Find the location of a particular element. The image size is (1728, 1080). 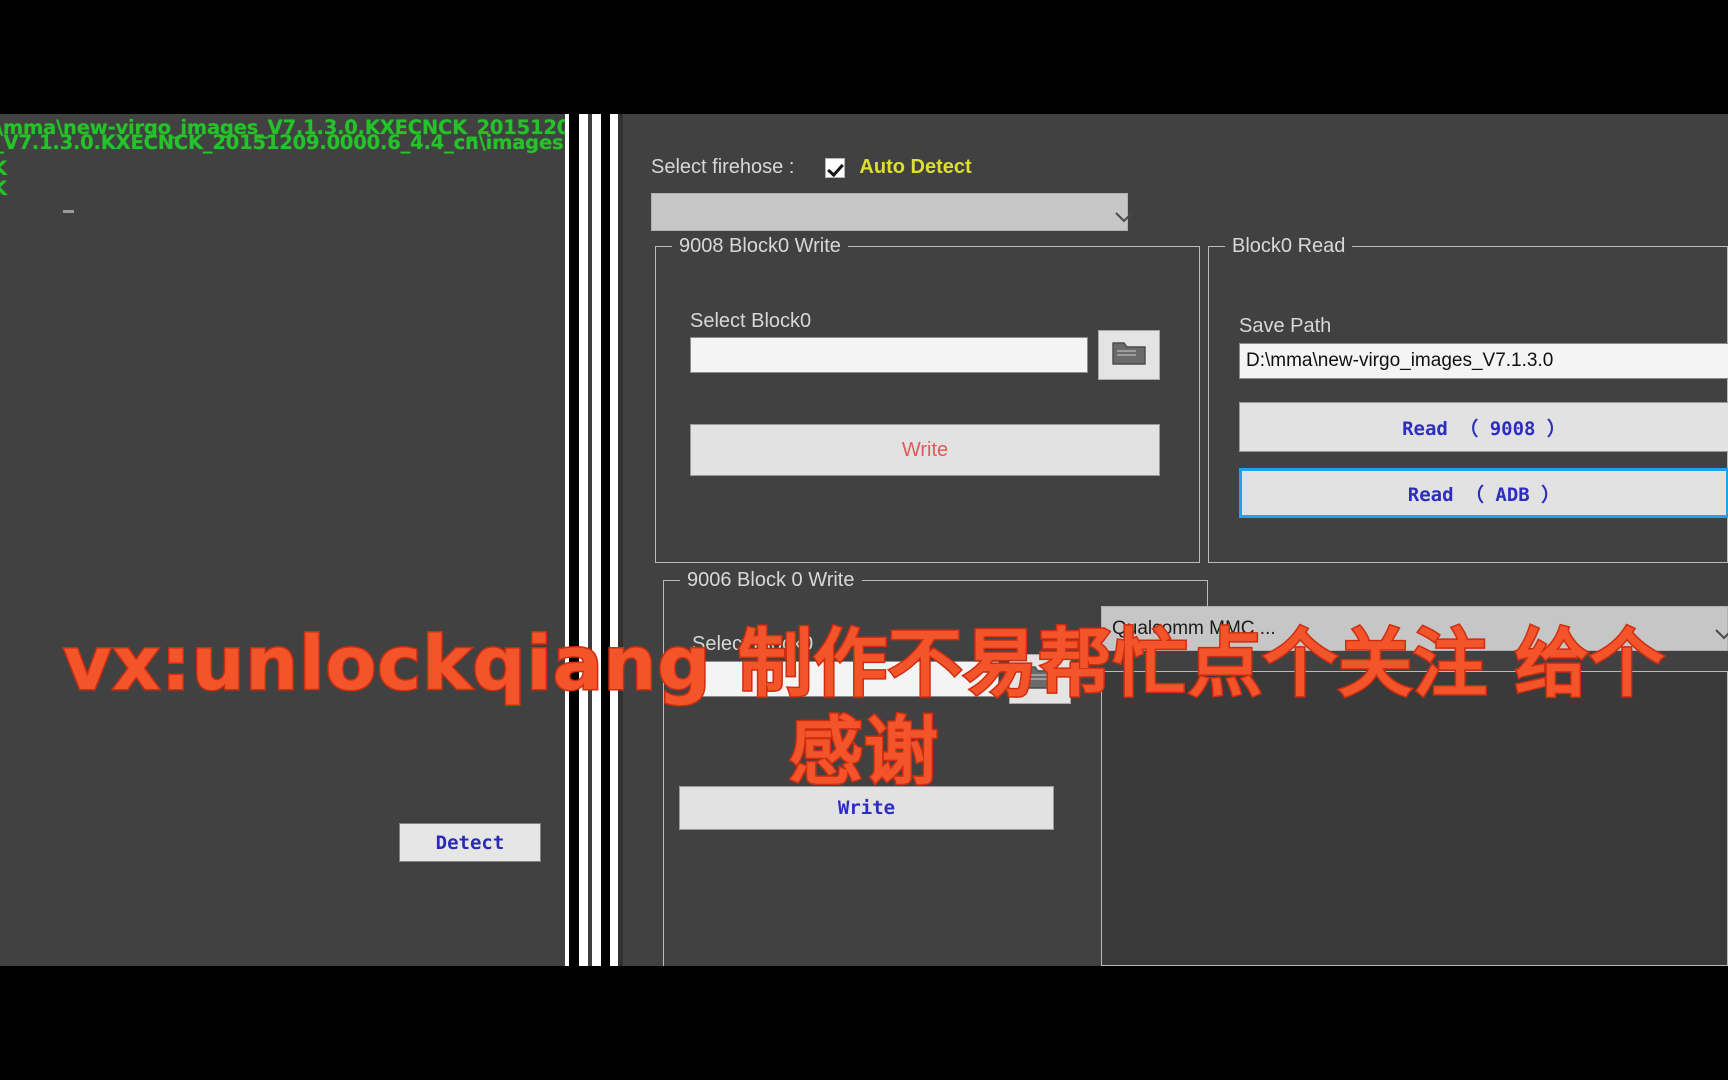

select-block0-label-9006: Select Block0 is located at coordinates (753, 644).